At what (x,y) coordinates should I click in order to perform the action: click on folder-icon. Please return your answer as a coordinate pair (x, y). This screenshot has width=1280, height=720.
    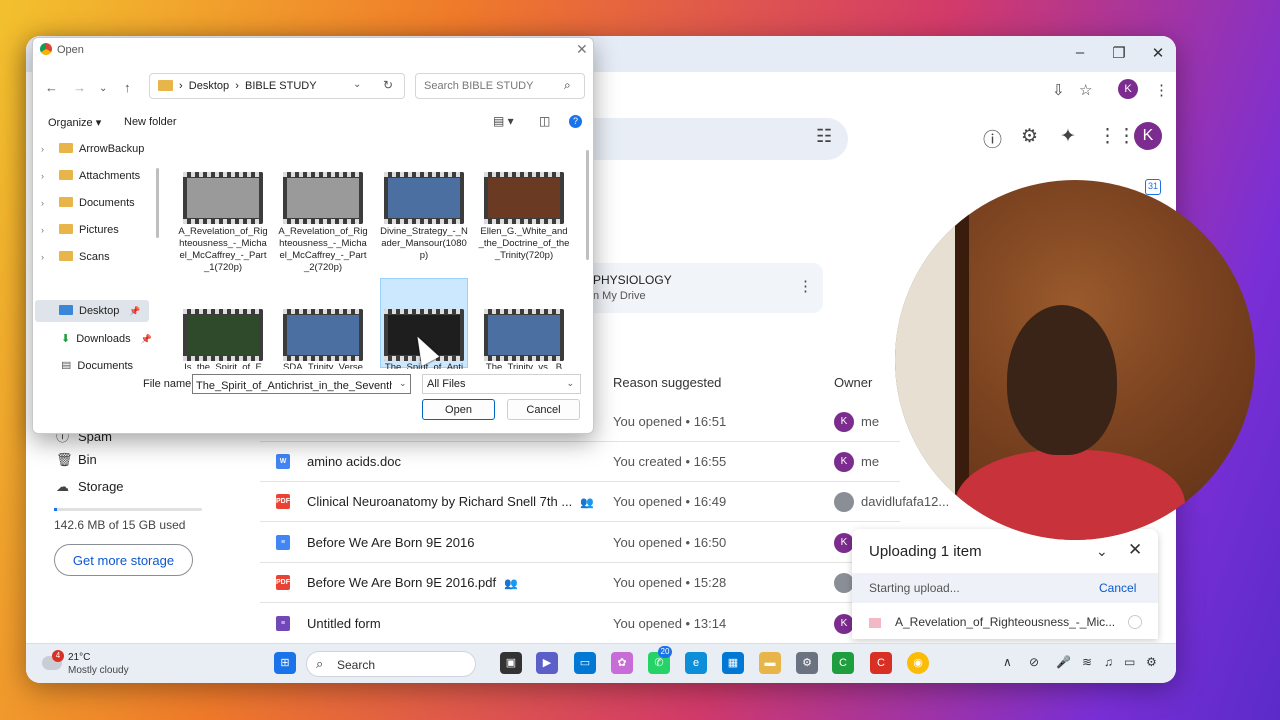
    Looking at the image, I should click on (66, 202).